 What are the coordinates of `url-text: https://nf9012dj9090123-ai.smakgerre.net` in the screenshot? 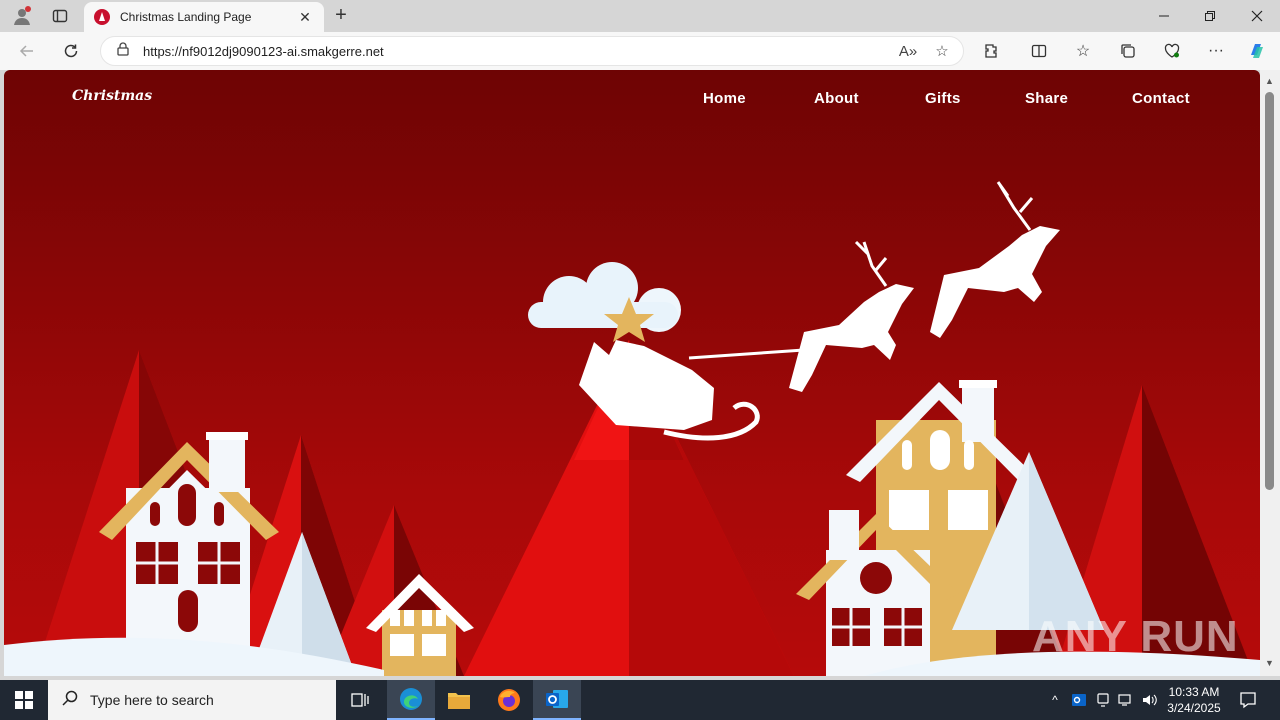 It's located at (519, 51).